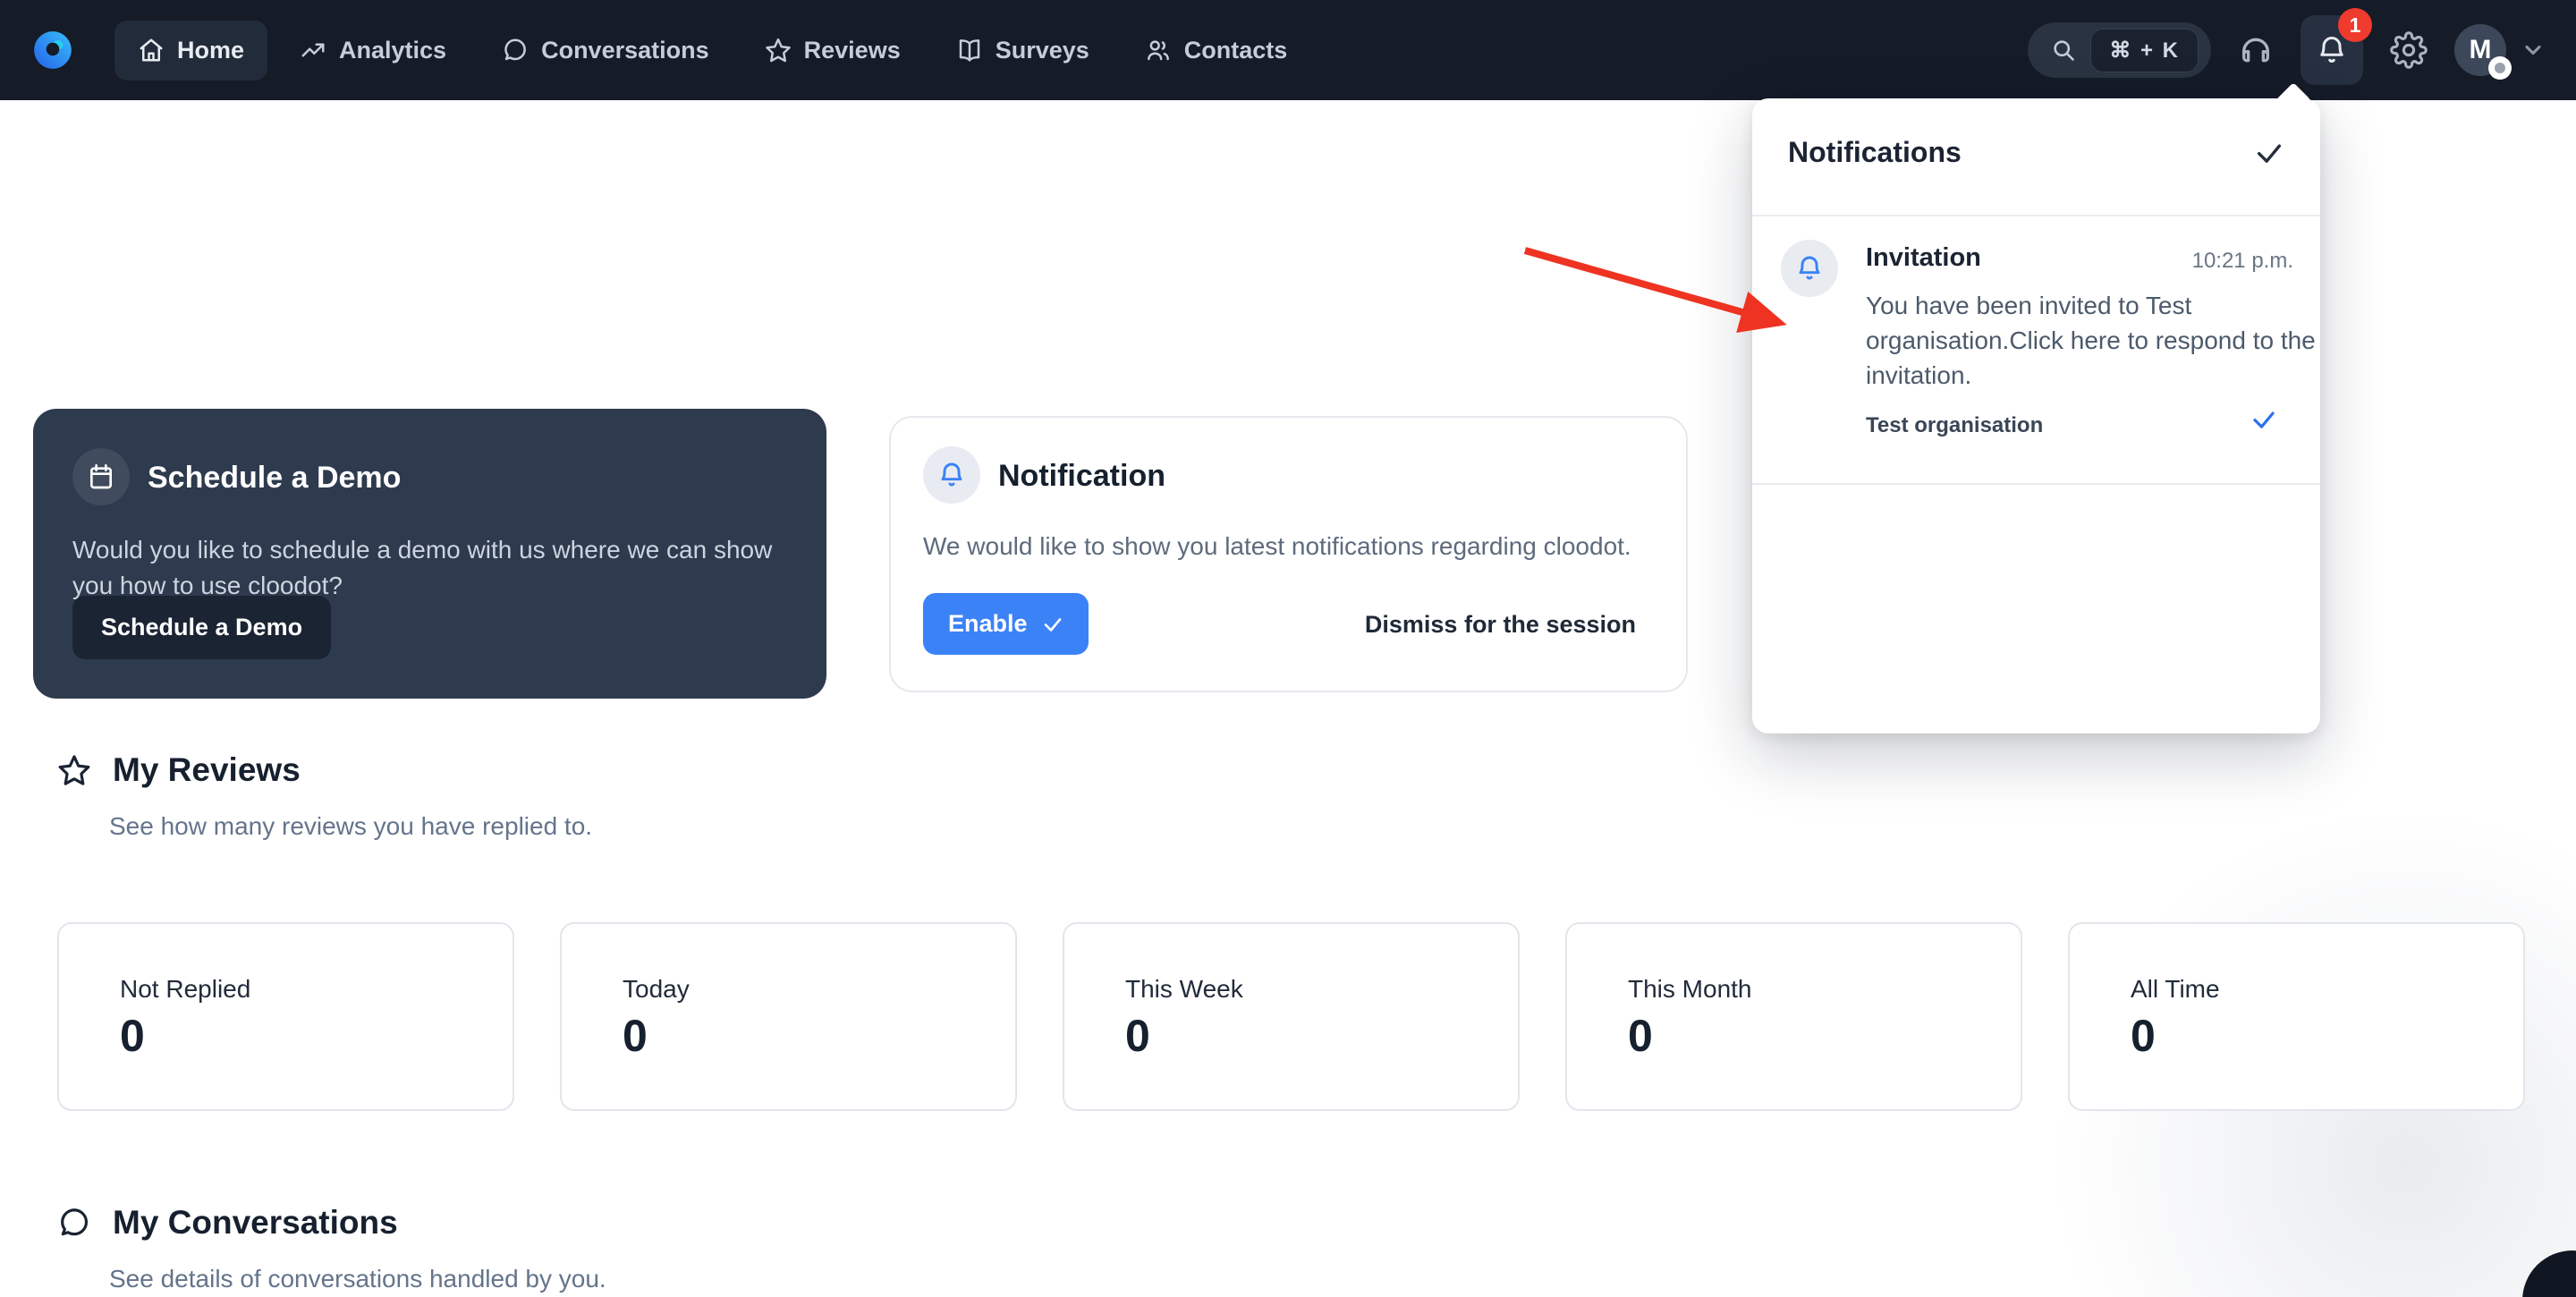  Describe the element at coordinates (2549, 1273) in the screenshot. I see `chat-widget-fab` at that location.